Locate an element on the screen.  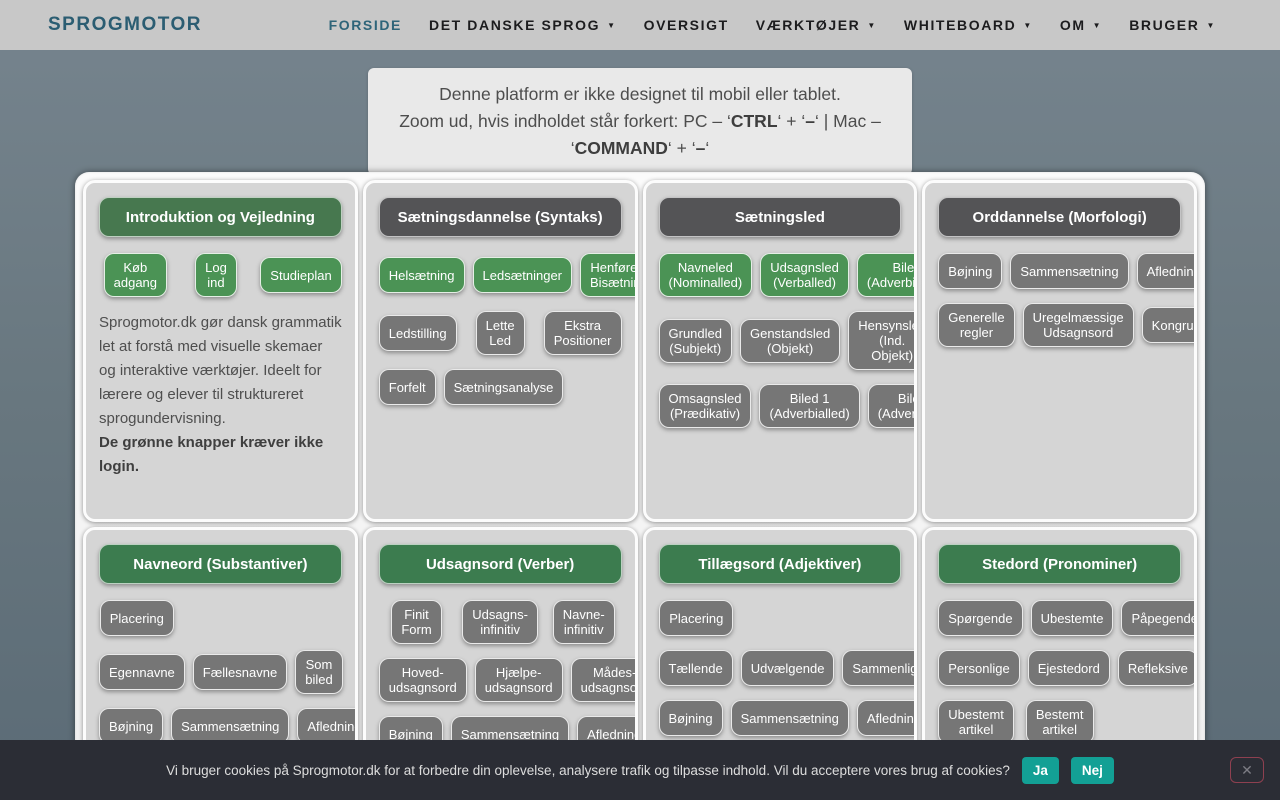
topic-button-ejestedord: Ejestedord is located at coordinates (1068, 668).